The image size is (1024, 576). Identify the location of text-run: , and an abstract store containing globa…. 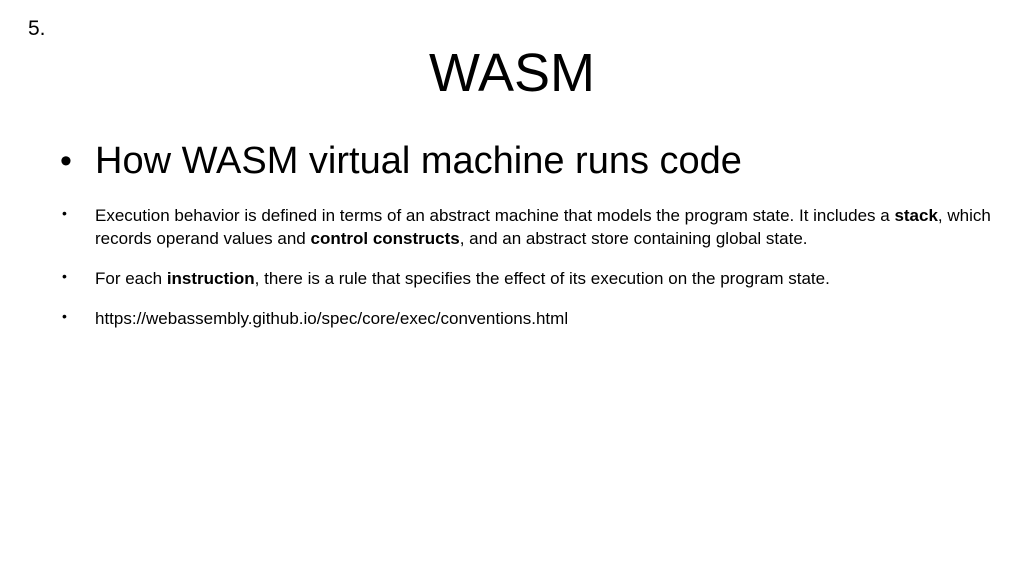
(633, 238).